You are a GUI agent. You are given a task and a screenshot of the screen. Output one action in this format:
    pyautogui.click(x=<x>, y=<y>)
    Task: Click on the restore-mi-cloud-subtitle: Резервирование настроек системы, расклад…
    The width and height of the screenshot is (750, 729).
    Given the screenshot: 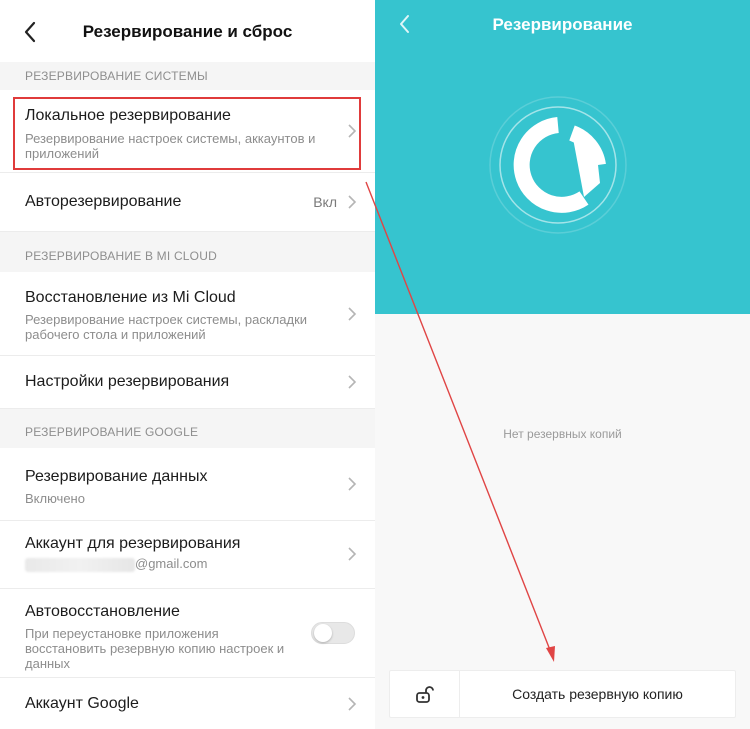 What is the action you would take?
    pyautogui.click(x=166, y=327)
    